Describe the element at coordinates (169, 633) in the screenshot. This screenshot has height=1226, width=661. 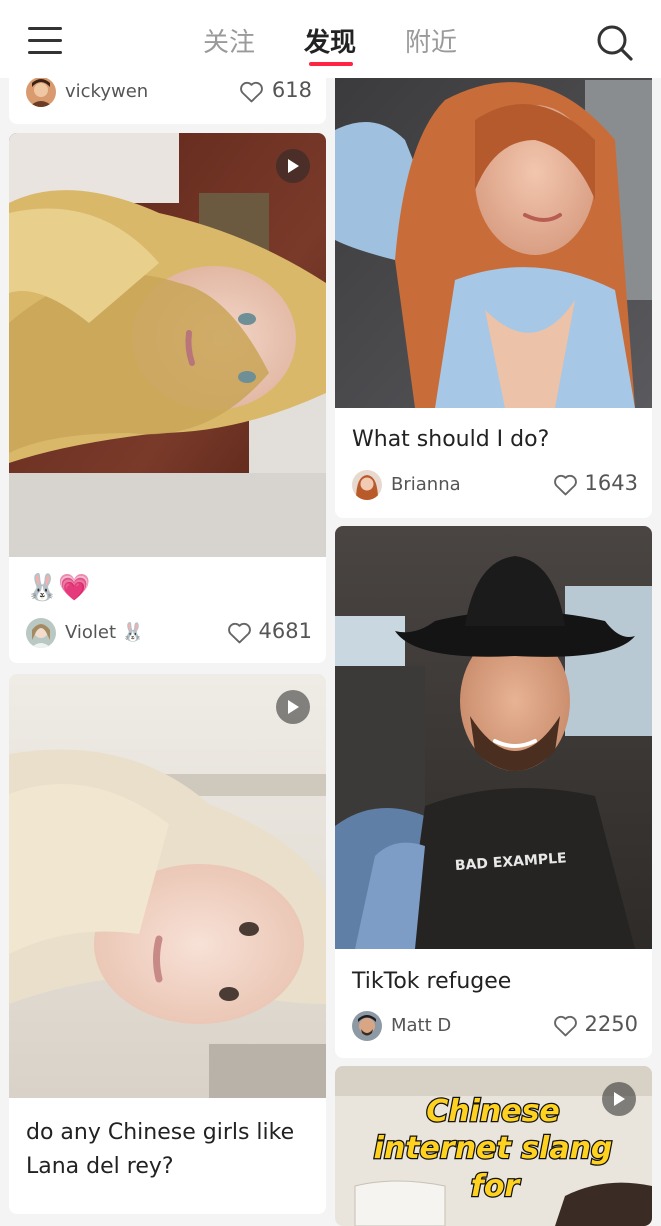
I see `card-meta: Violet 🐰 4681` at that location.